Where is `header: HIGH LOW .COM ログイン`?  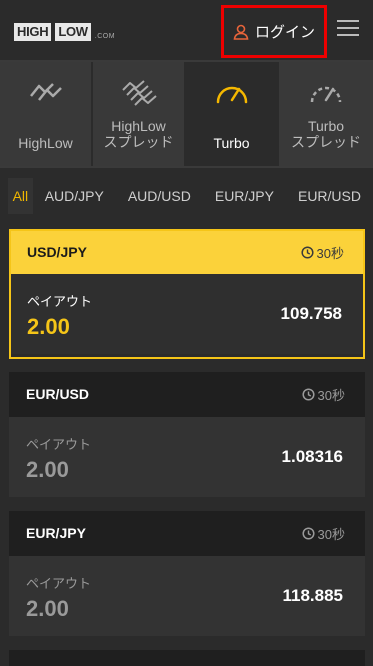
header: HIGH LOW .COM ログイン is located at coordinates (186, 30).